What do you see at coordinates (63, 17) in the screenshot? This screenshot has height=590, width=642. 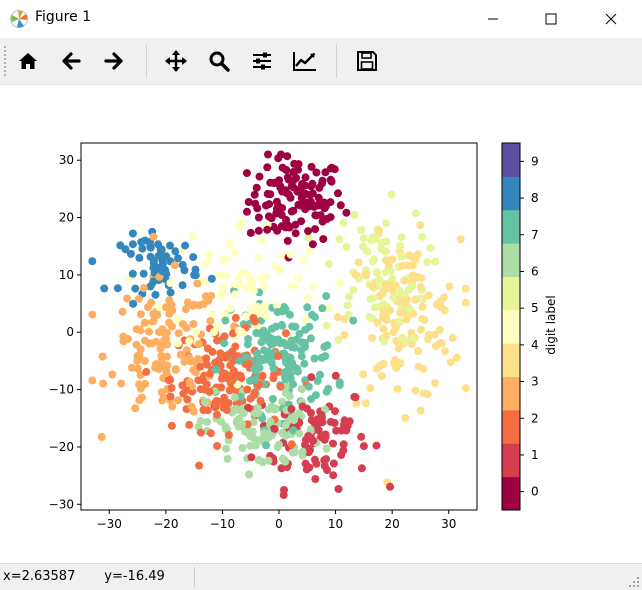 I see `window-title: Figure 1` at bounding box center [63, 17].